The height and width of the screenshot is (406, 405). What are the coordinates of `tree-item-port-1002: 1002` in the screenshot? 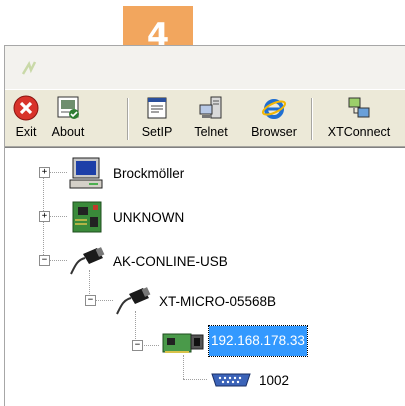 It's located at (249, 380).